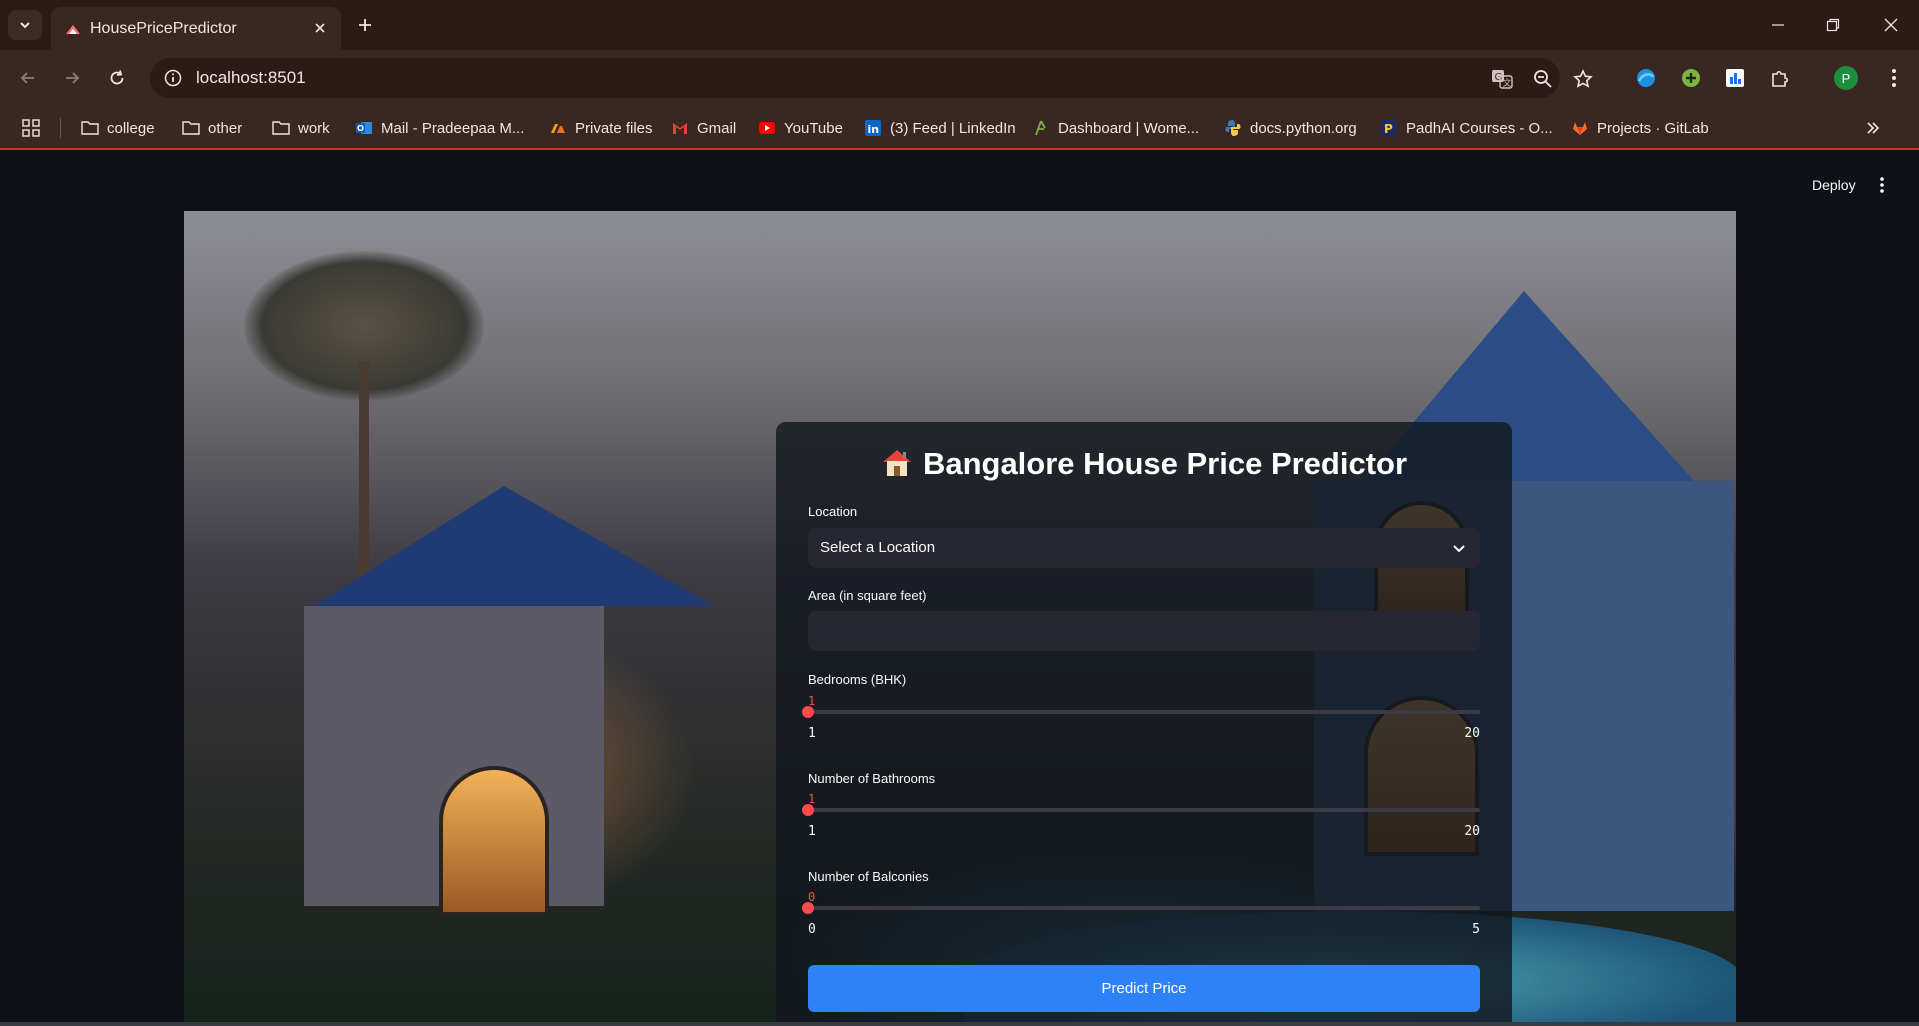 This screenshot has width=1919, height=1026. What do you see at coordinates (717, 128) in the screenshot?
I see `bookmark-label: Gmail` at bounding box center [717, 128].